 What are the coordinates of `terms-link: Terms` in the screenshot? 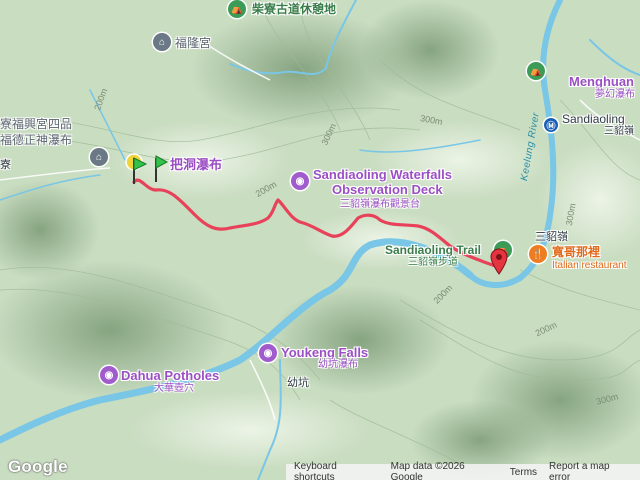 It's located at (523, 472).